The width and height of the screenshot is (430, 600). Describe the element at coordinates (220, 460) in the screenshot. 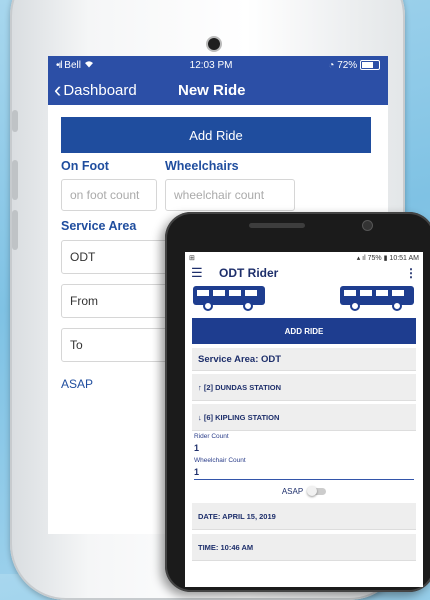

I see `wheelchair-count-label: Wheelchair Count` at that location.